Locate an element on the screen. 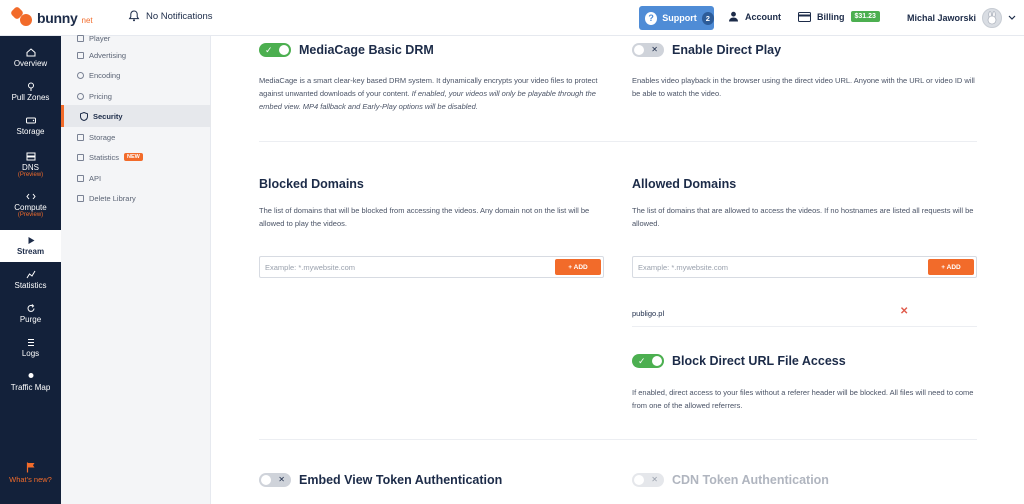 The height and width of the screenshot is (504, 1024). trash-icon is located at coordinates (80, 198).